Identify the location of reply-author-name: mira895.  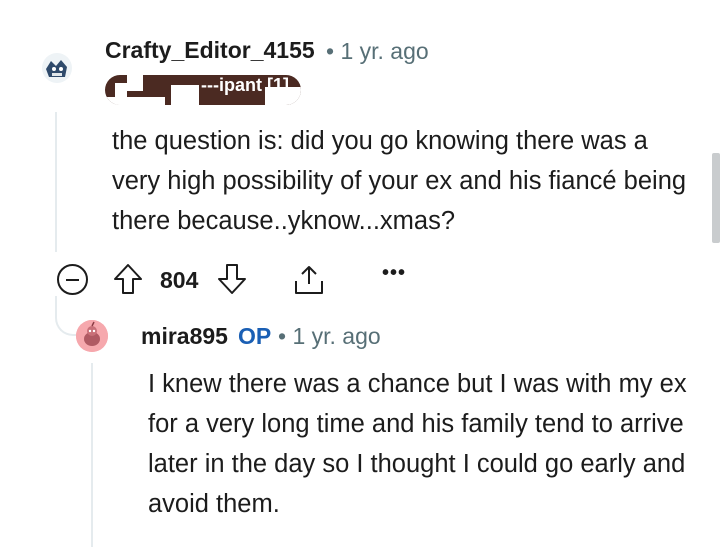
(184, 336).